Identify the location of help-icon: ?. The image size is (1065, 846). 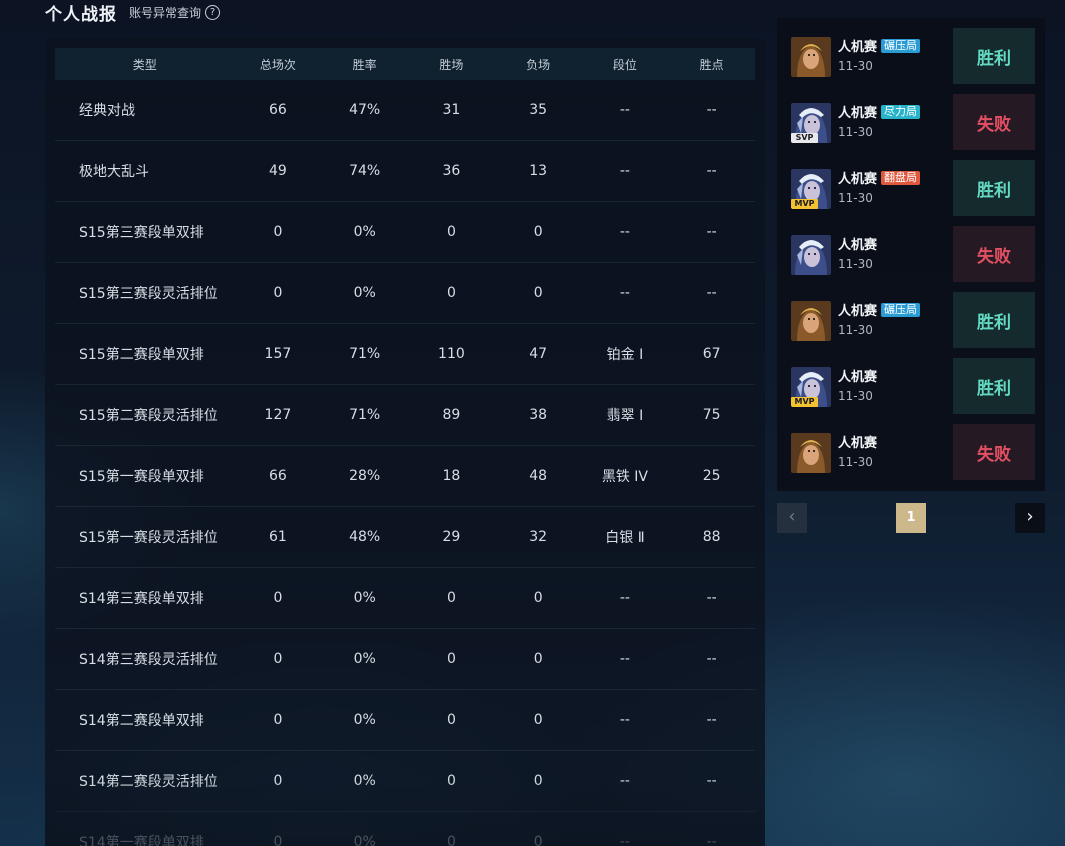
(213, 12).